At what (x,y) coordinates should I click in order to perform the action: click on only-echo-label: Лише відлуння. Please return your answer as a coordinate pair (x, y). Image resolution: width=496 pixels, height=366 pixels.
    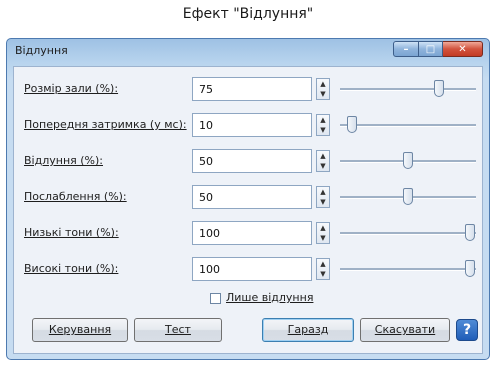
    Looking at the image, I should click on (270, 297).